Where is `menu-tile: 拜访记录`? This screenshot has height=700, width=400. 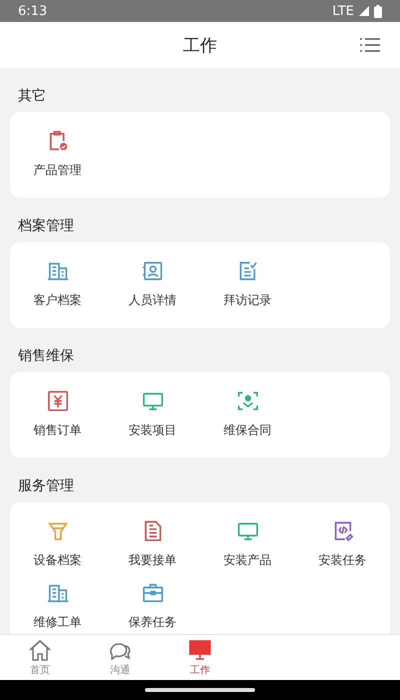 menu-tile: 拜访记录 is located at coordinates (247, 291).